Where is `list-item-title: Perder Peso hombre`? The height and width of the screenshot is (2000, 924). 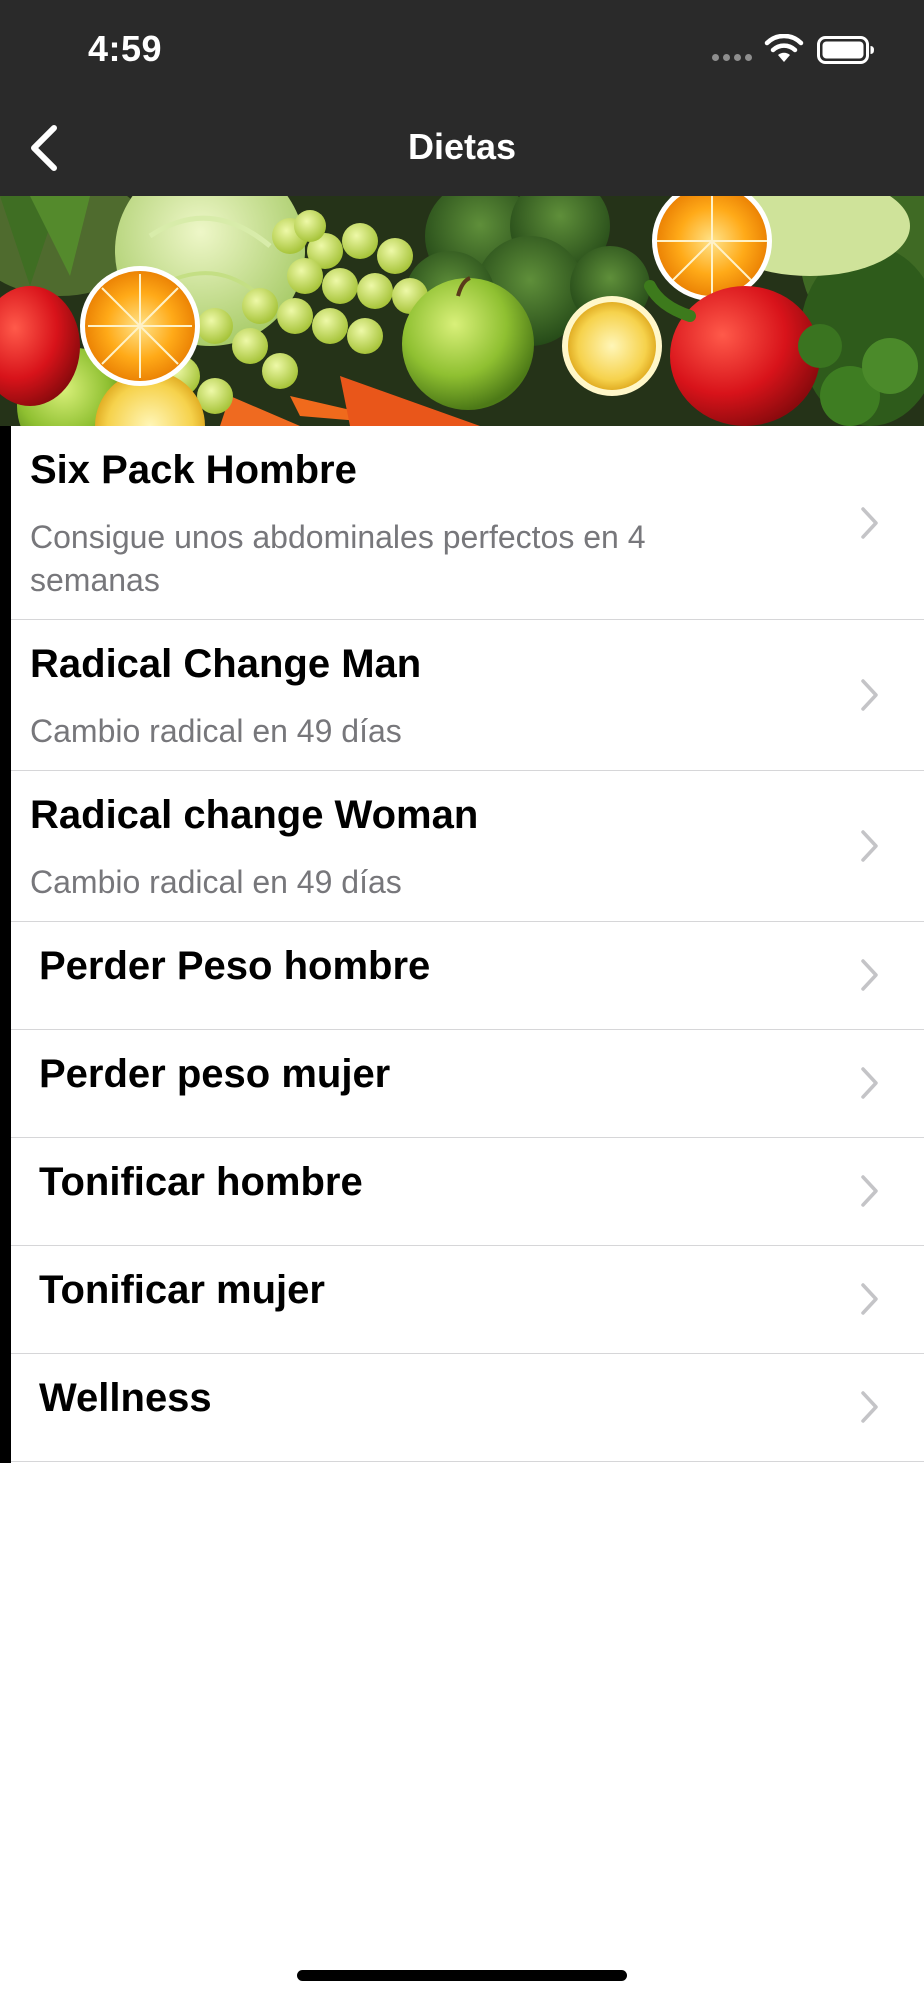 list-item-title: Perder Peso hombre is located at coordinates (235, 966).